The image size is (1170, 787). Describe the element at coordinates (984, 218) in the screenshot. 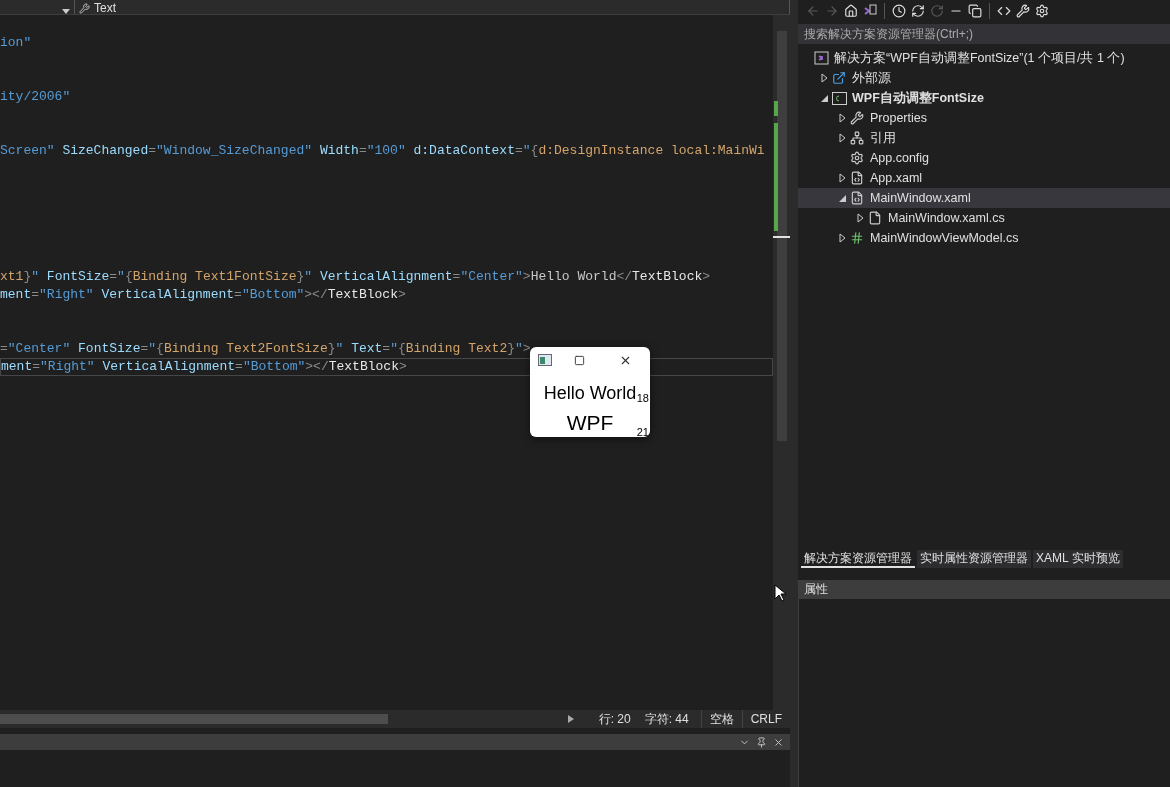

I see `tree-item: MainWindow.xaml.cs` at that location.